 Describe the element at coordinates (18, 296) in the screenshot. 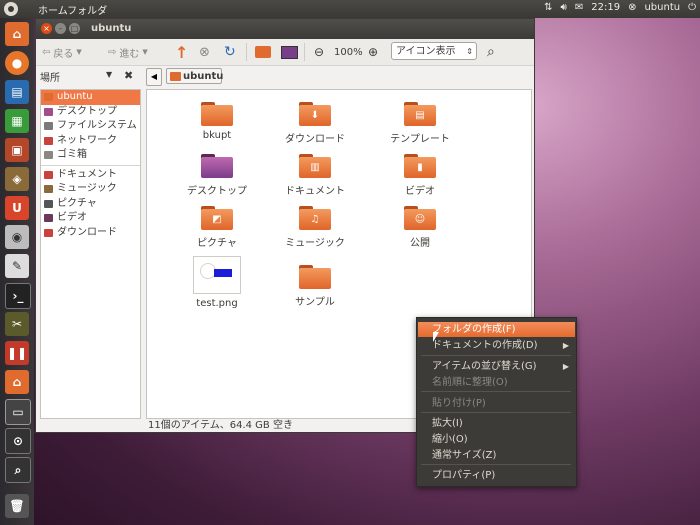

I see `terminal-launcher-icon: ›_` at that location.